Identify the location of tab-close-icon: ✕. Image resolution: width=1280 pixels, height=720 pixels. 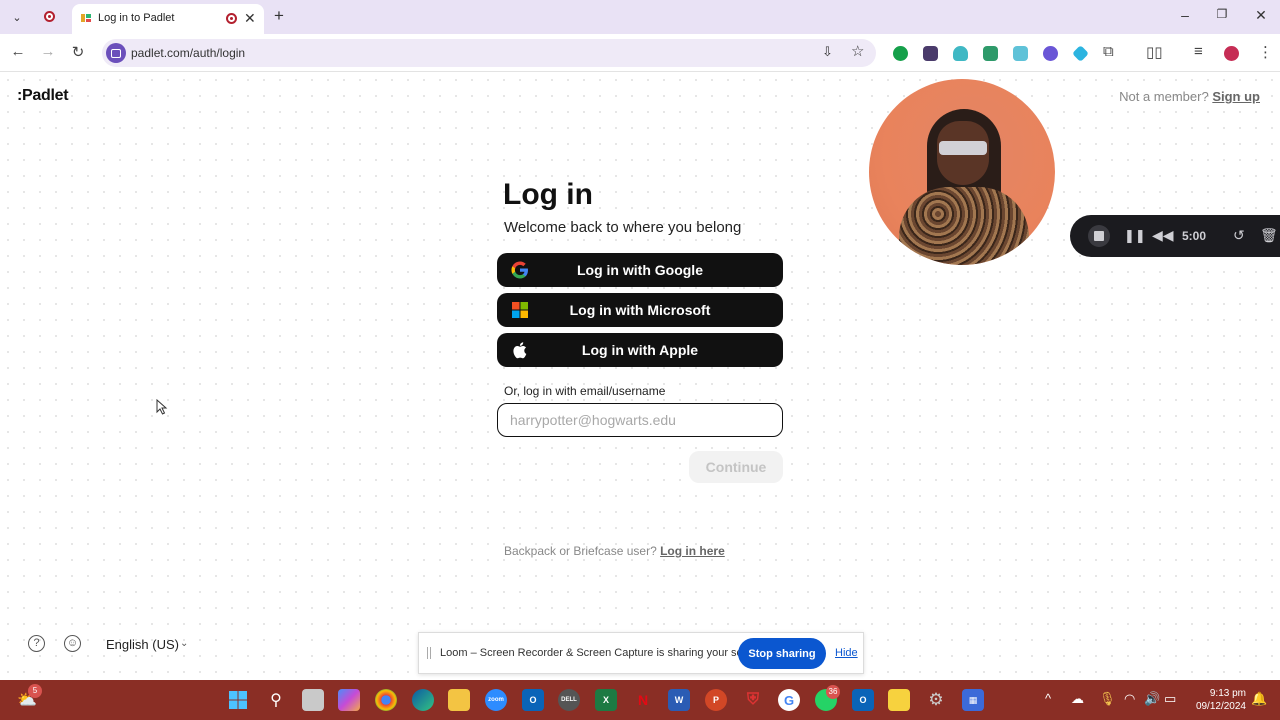
(250, 18).